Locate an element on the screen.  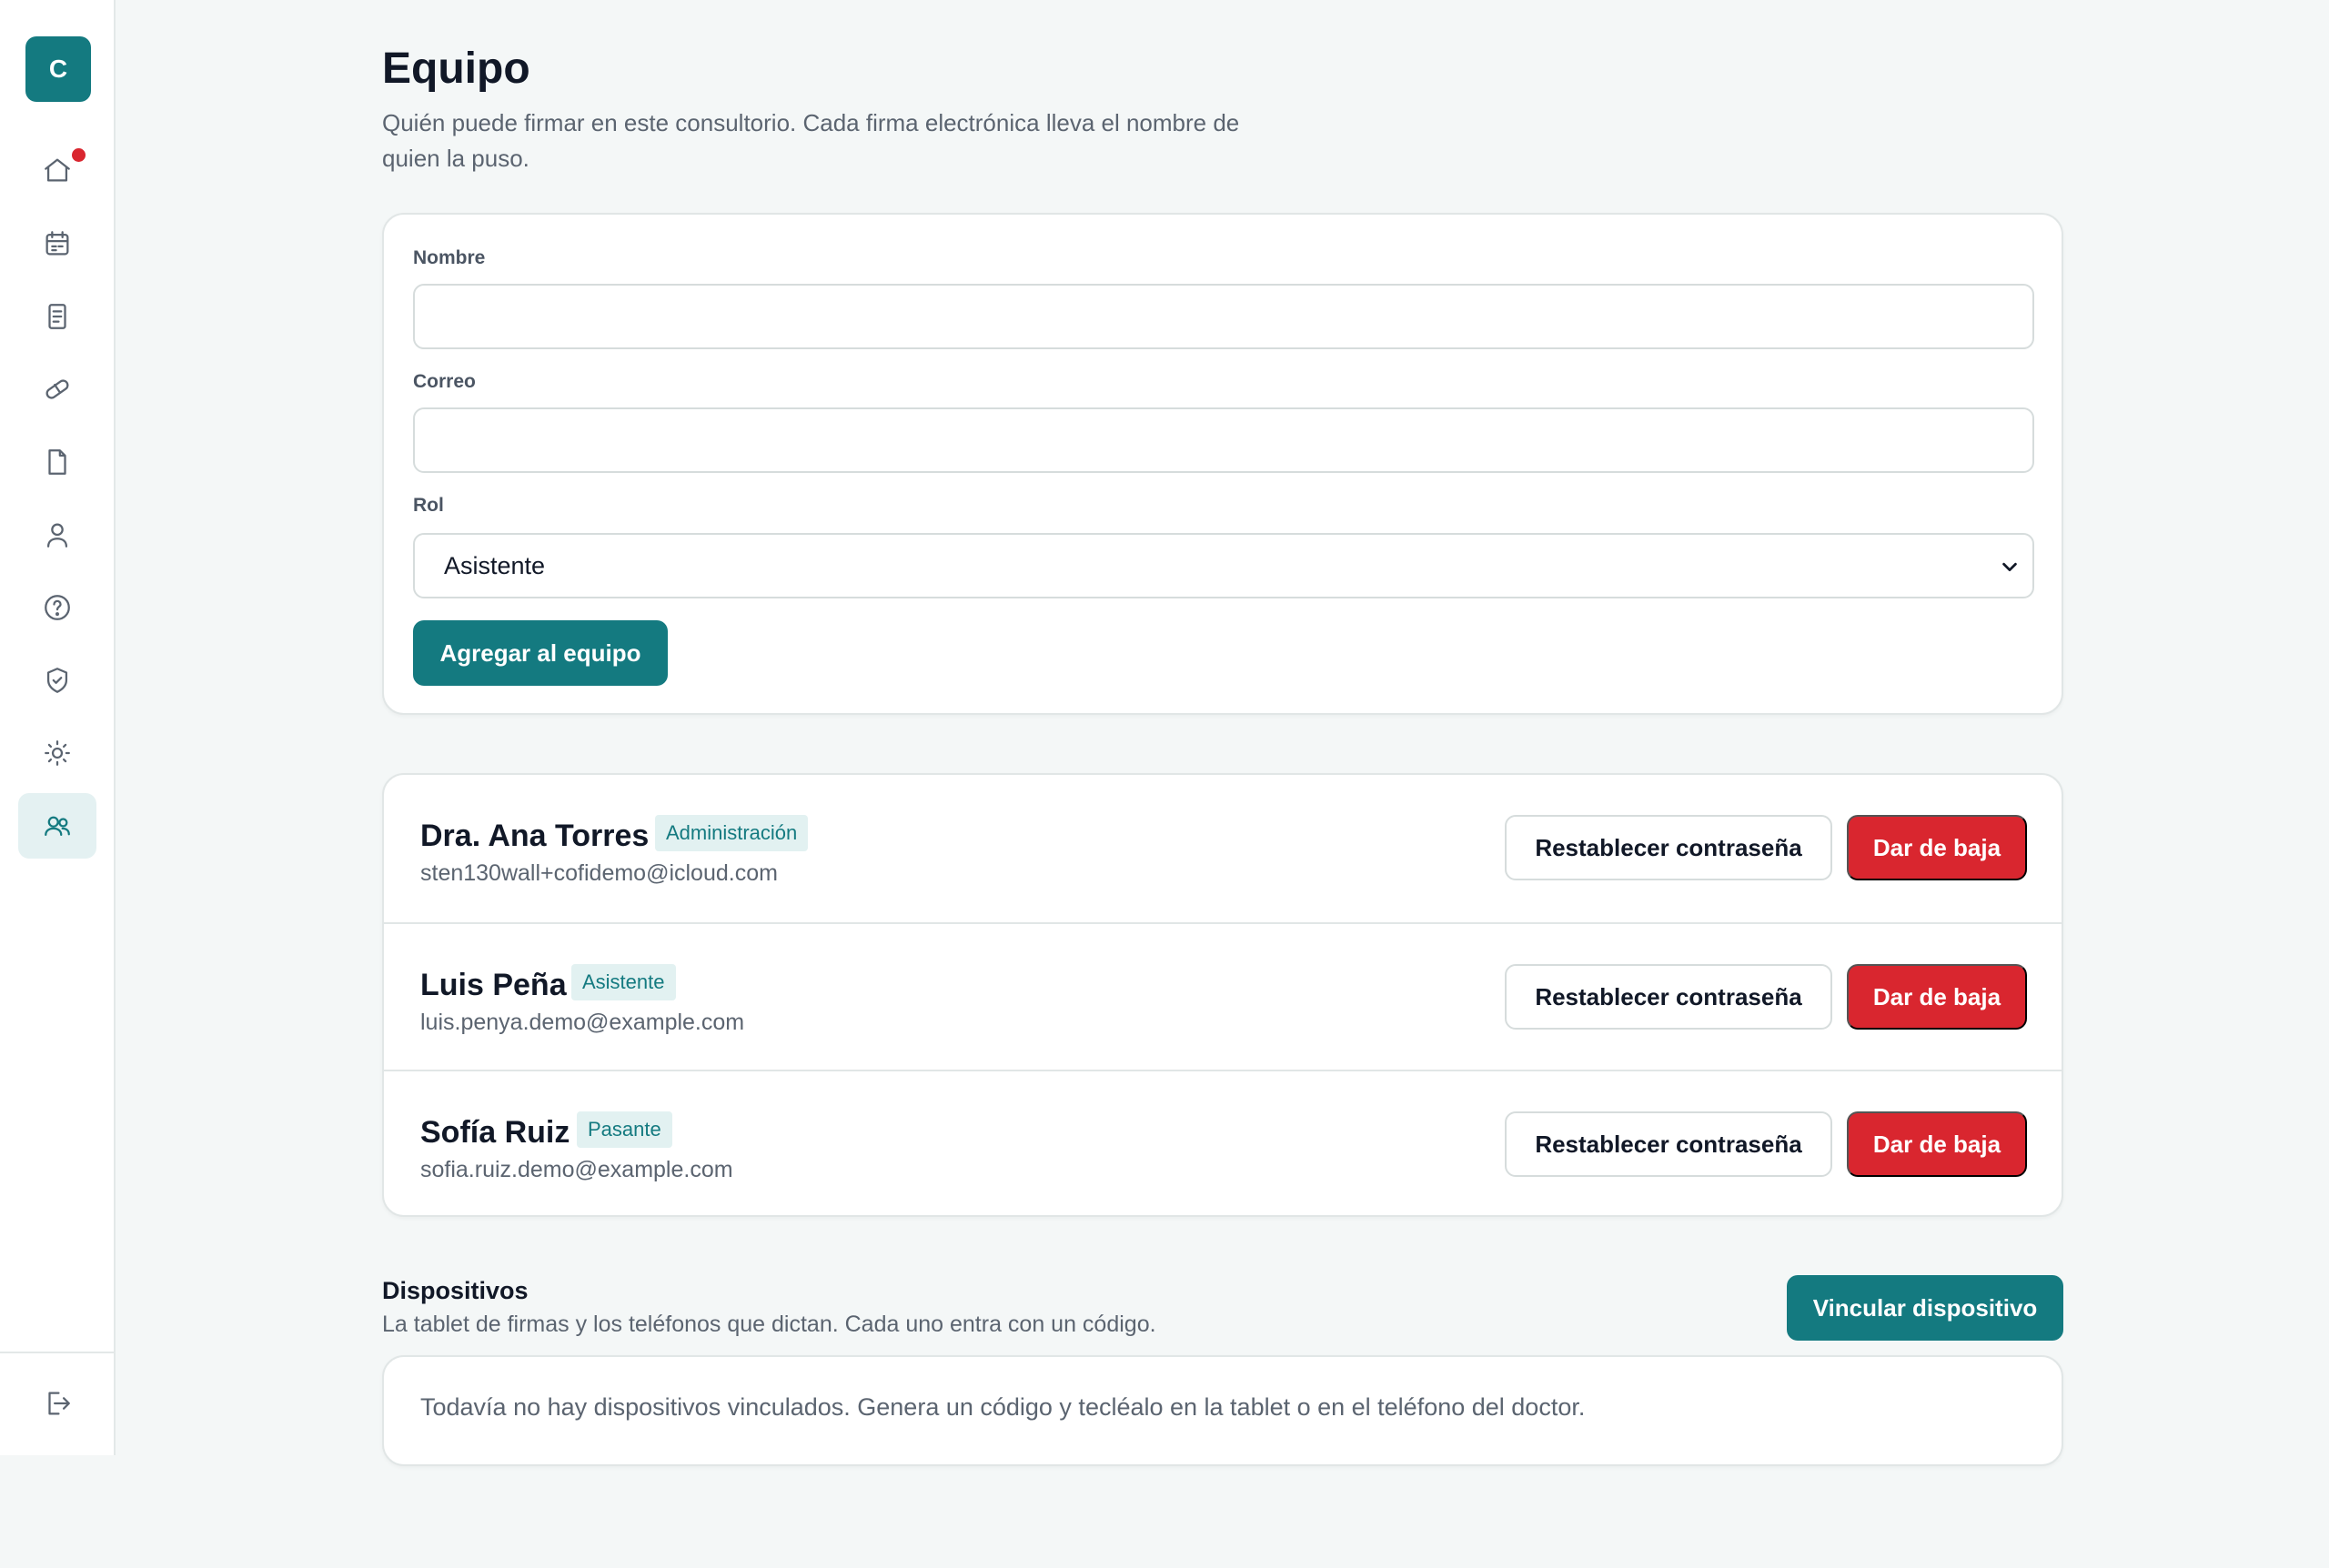
chevron-down-icon is located at coordinates (2009, 567).